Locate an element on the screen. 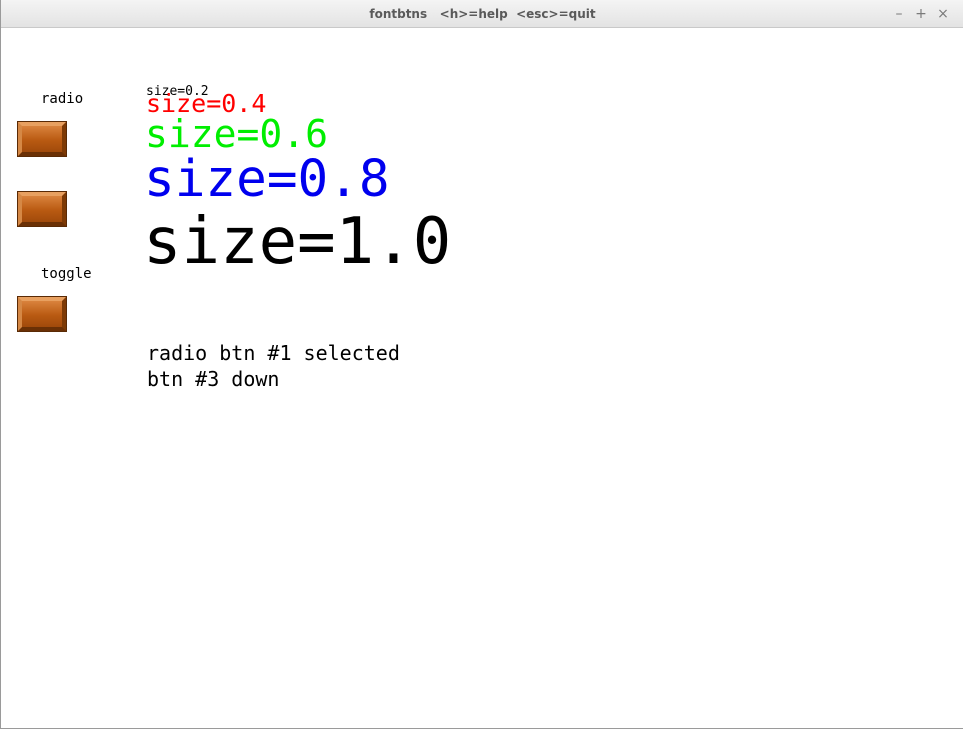 This screenshot has width=963, height=729. toggle-button is located at coordinates (42, 314).